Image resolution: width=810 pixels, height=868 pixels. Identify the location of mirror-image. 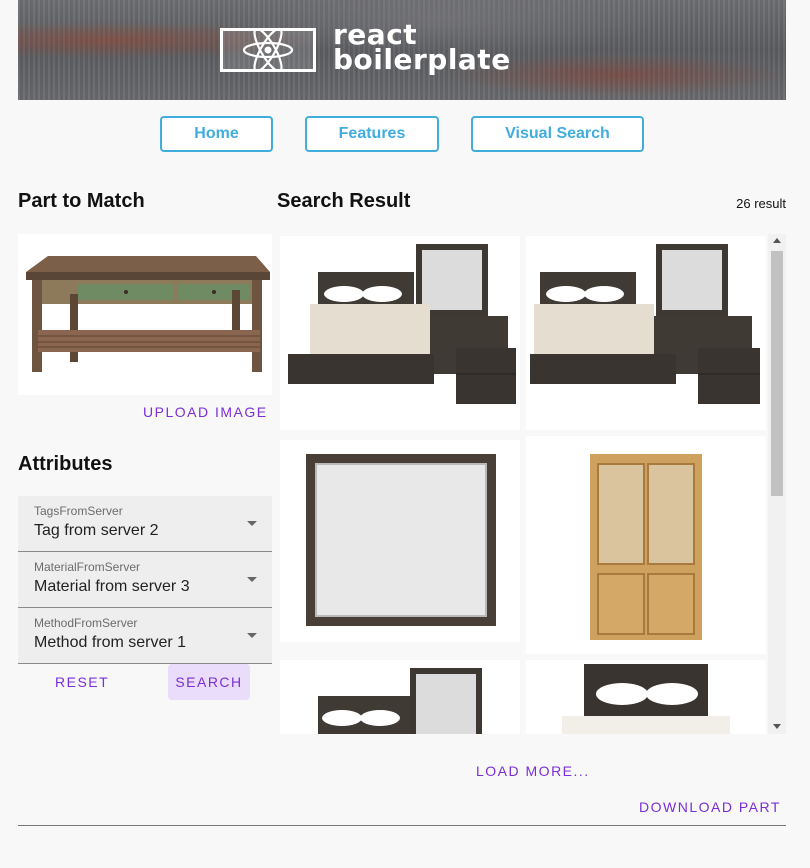
(401, 540).